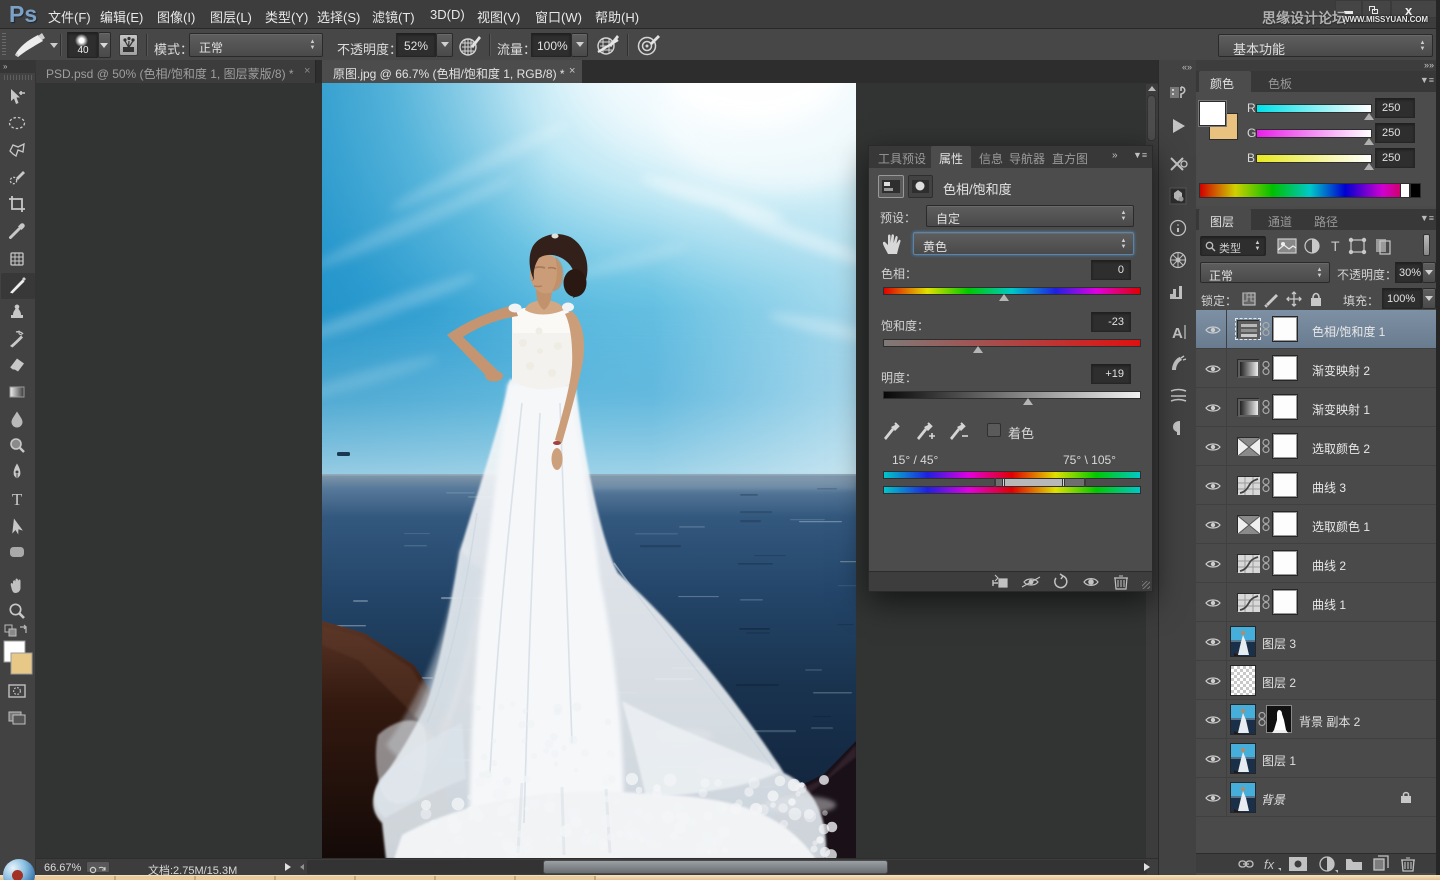  I want to click on svg-text: fx, so click(1269, 864).